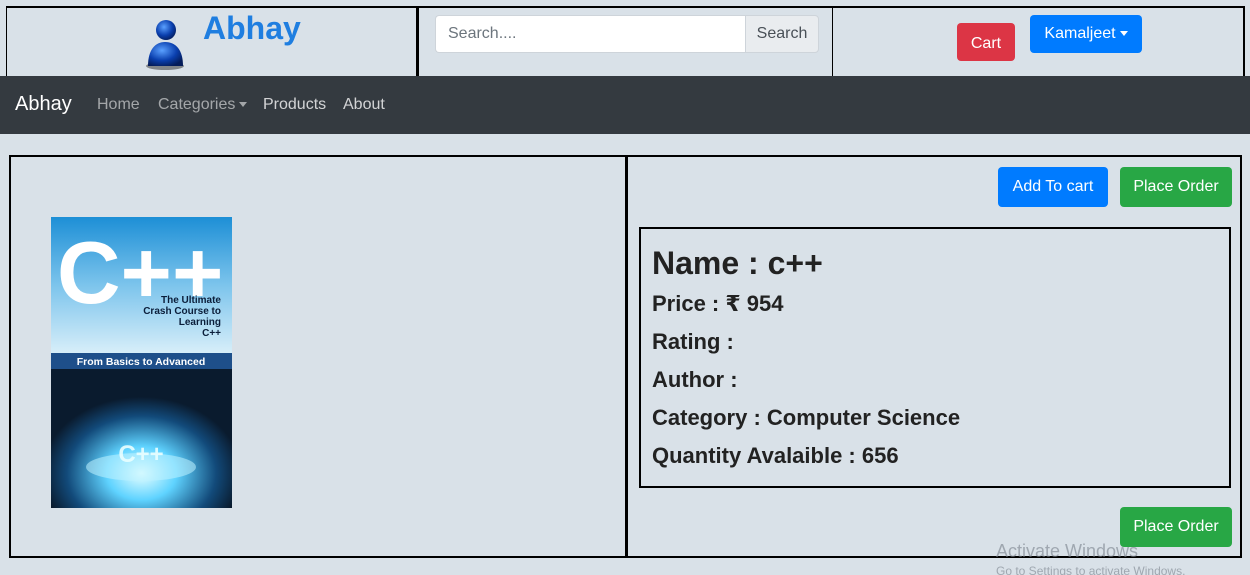 Image resolution: width=1250 pixels, height=575 pixels. I want to click on brand-cell: Abhay, so click(212, 41).